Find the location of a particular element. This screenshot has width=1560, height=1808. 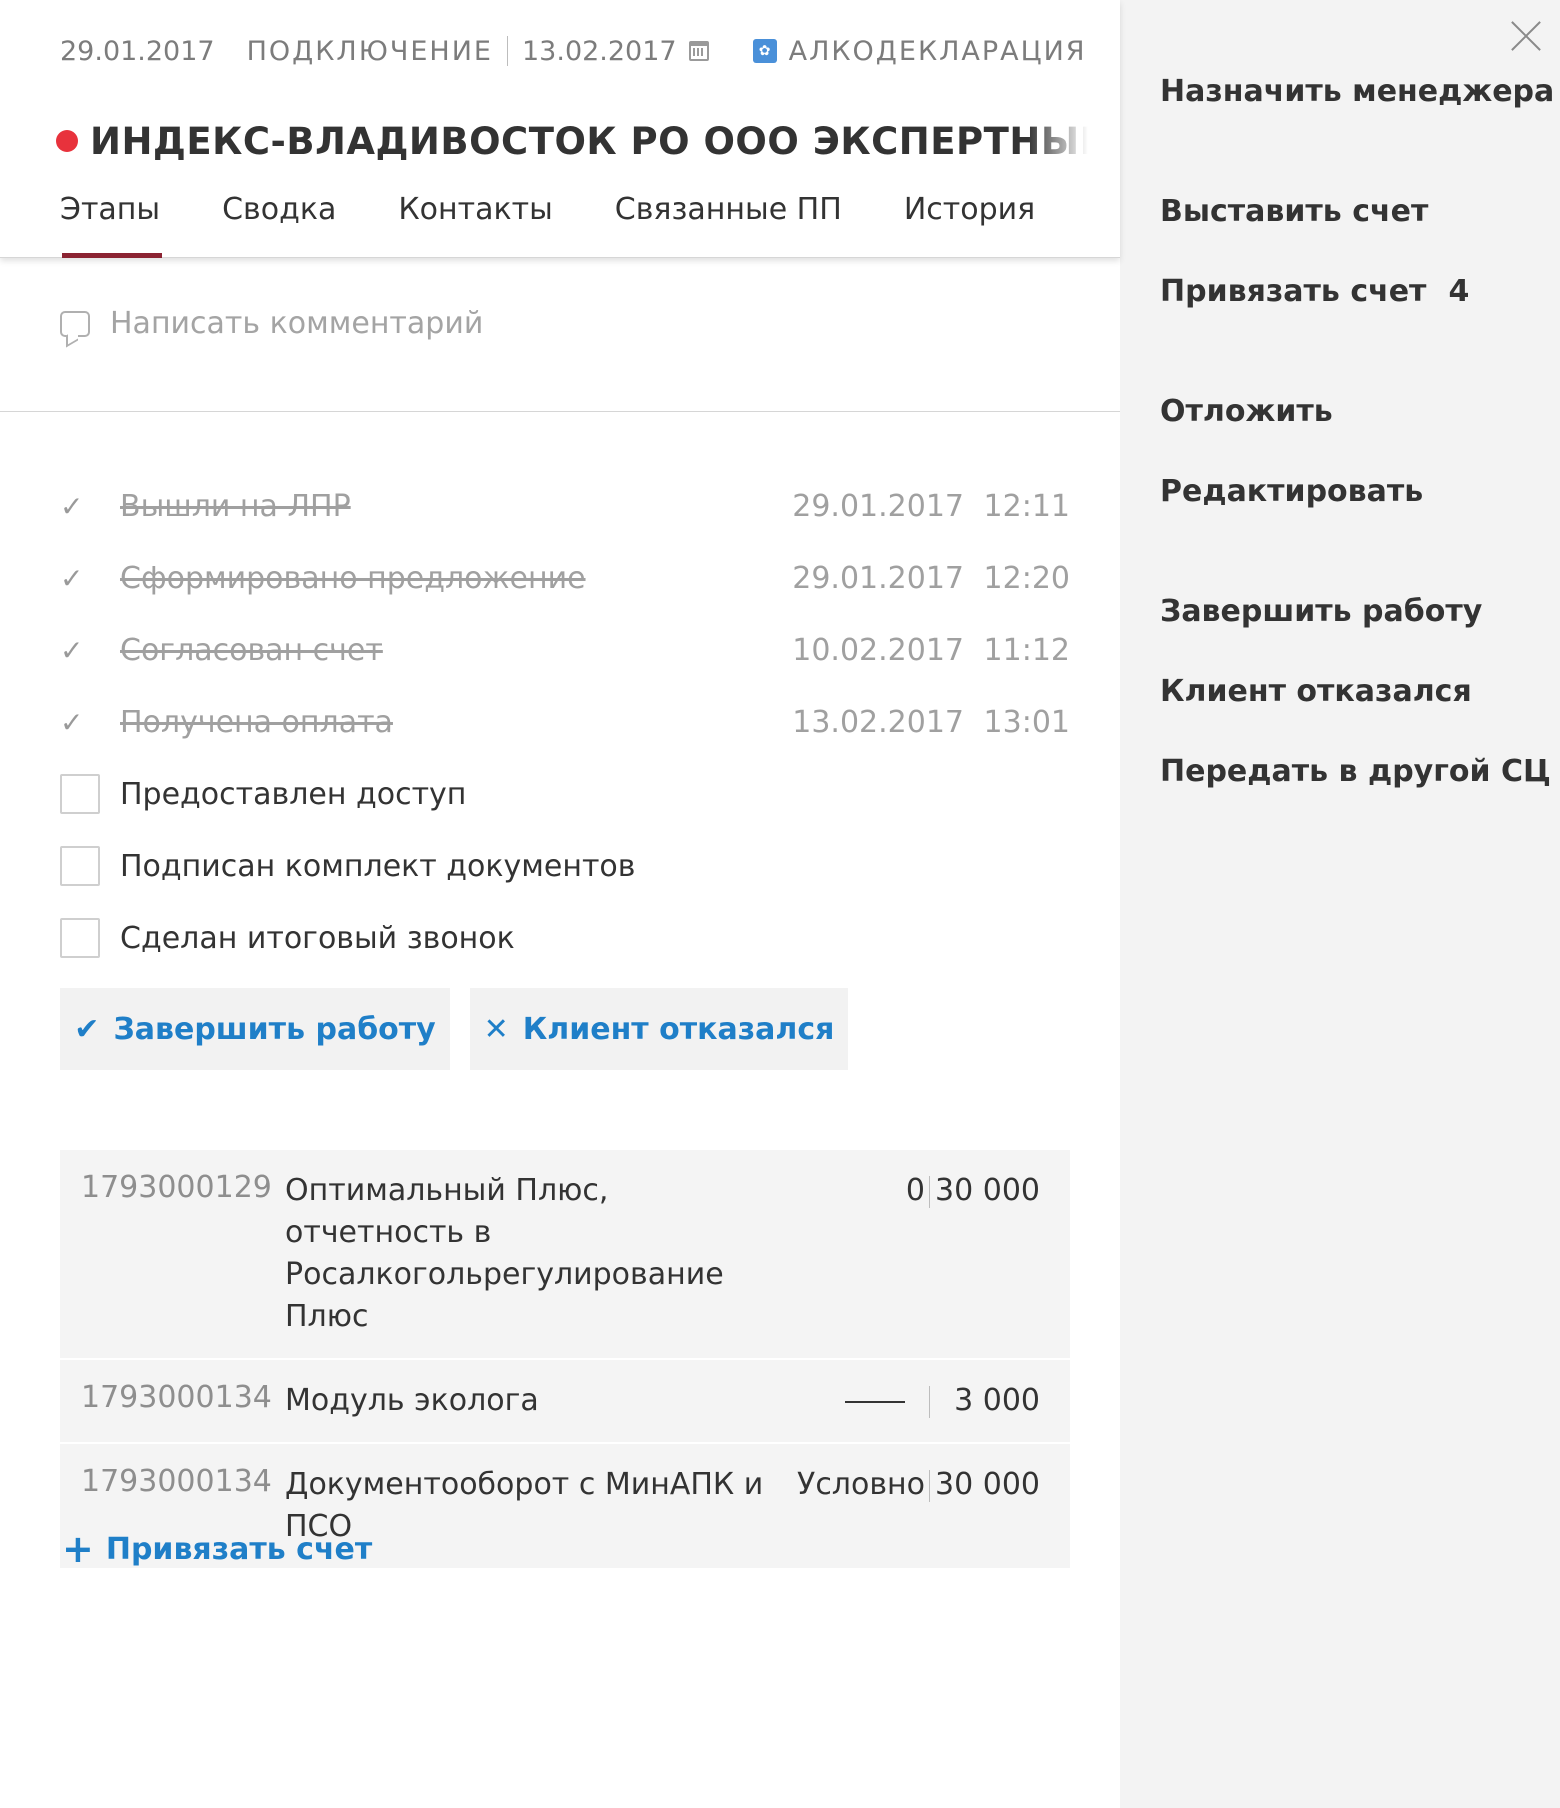

stage-item: ✓ Вышли на ЛПР 29.01.2017 12:11 is located at coordinates (565, 506).